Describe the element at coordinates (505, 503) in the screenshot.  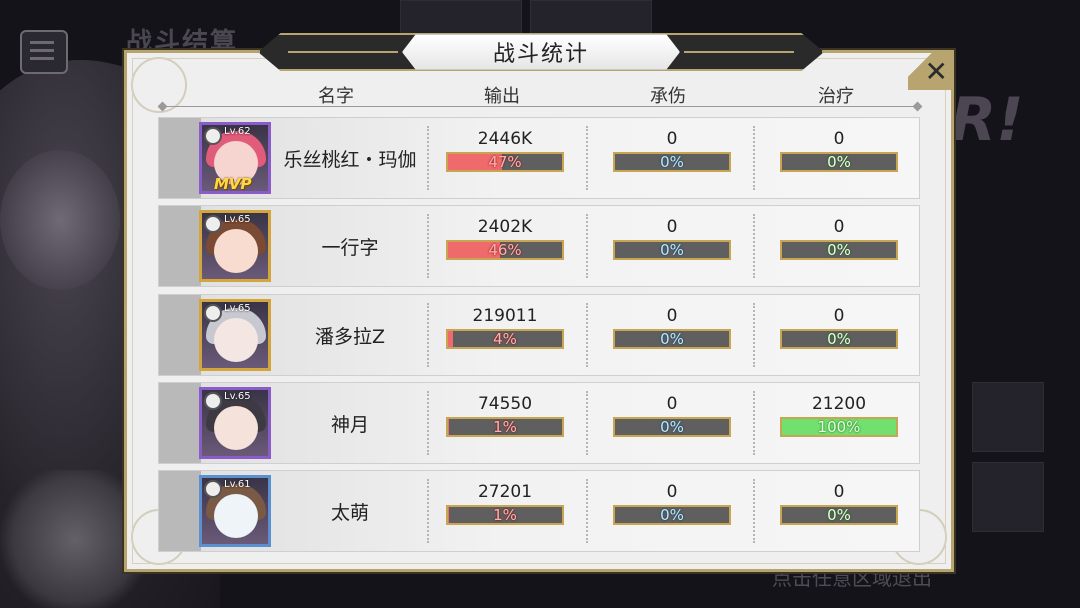
I see `output-cell: 27201 1%` at that location.